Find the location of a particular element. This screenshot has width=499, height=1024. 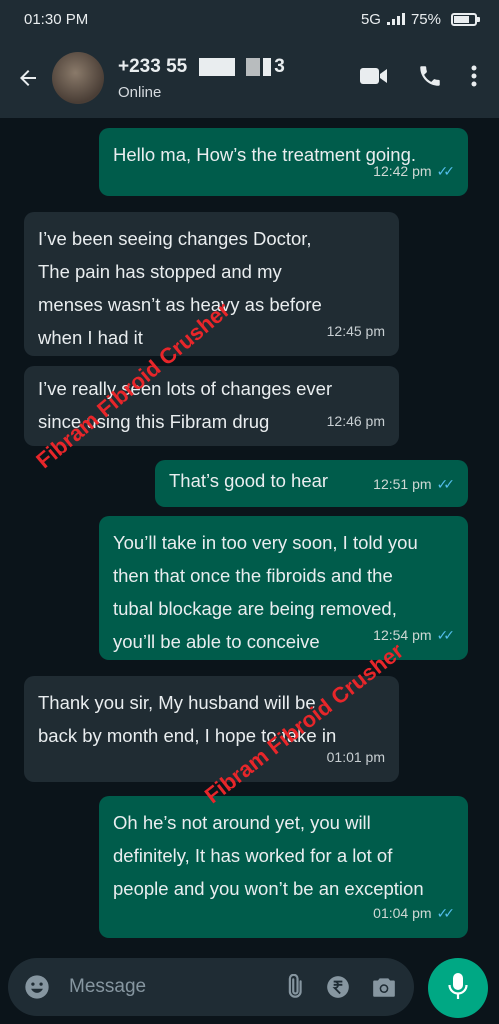

message-line: Oh he’s not around yet, you will is located at coordinates (242, 822).